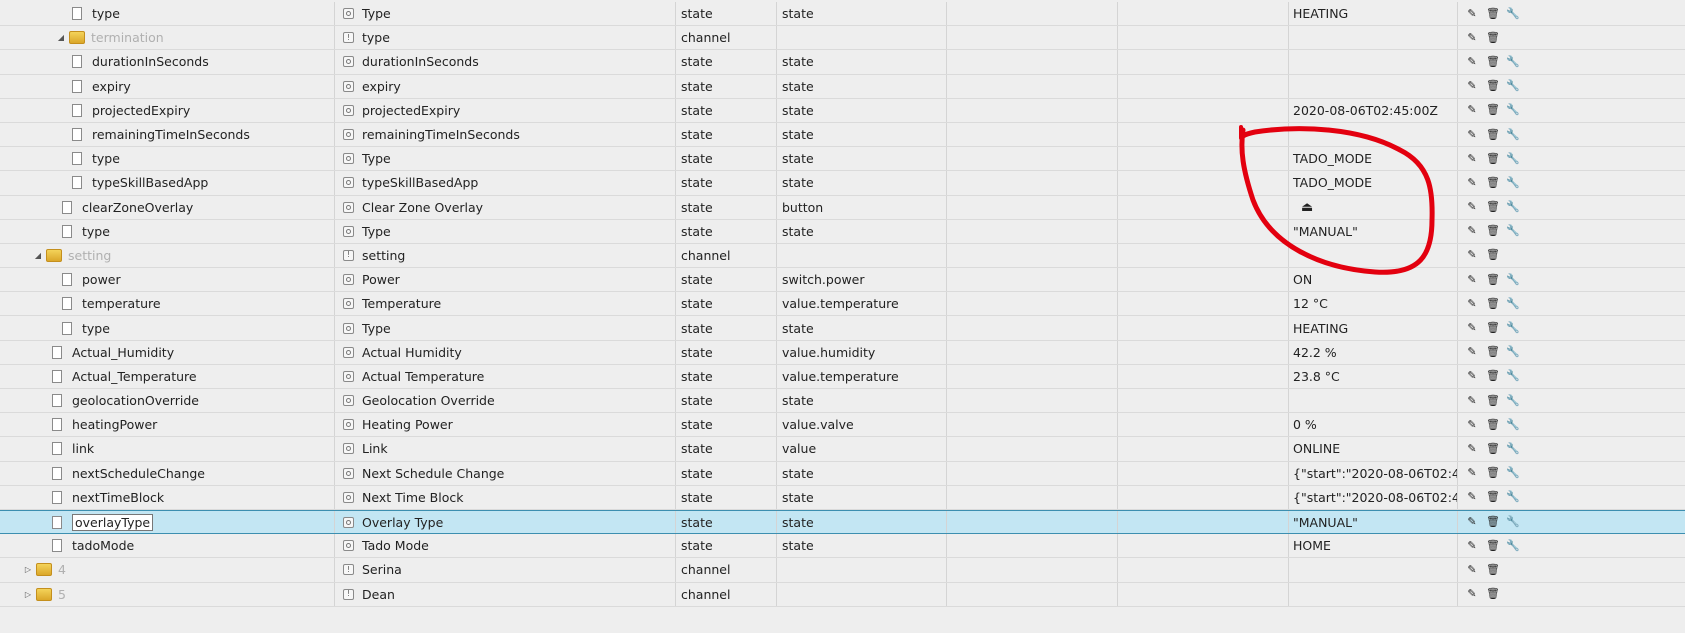 The width and height of the screenshot is (1685, 633). What do you see at coordinates (1373, 545) in the screenshot?
I see `value-cell: HOME` at bounding box center [1373, 545].